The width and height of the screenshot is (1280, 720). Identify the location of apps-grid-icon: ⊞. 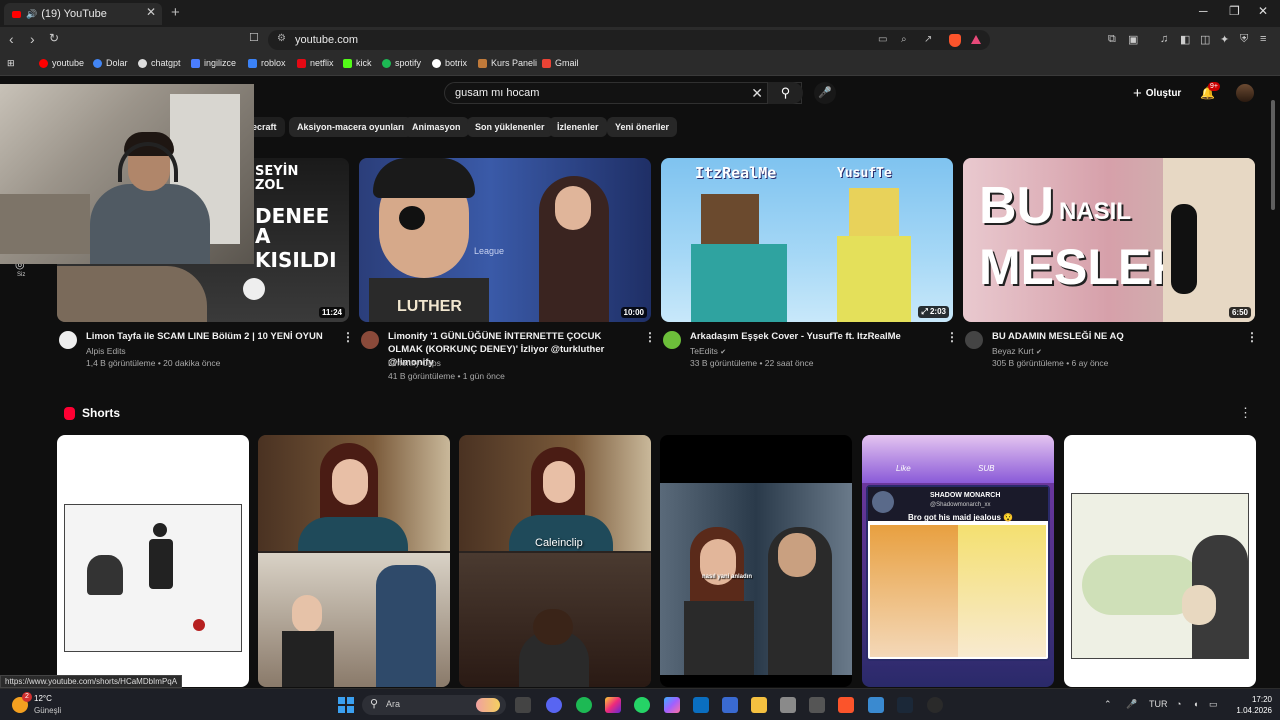
(11, 63).